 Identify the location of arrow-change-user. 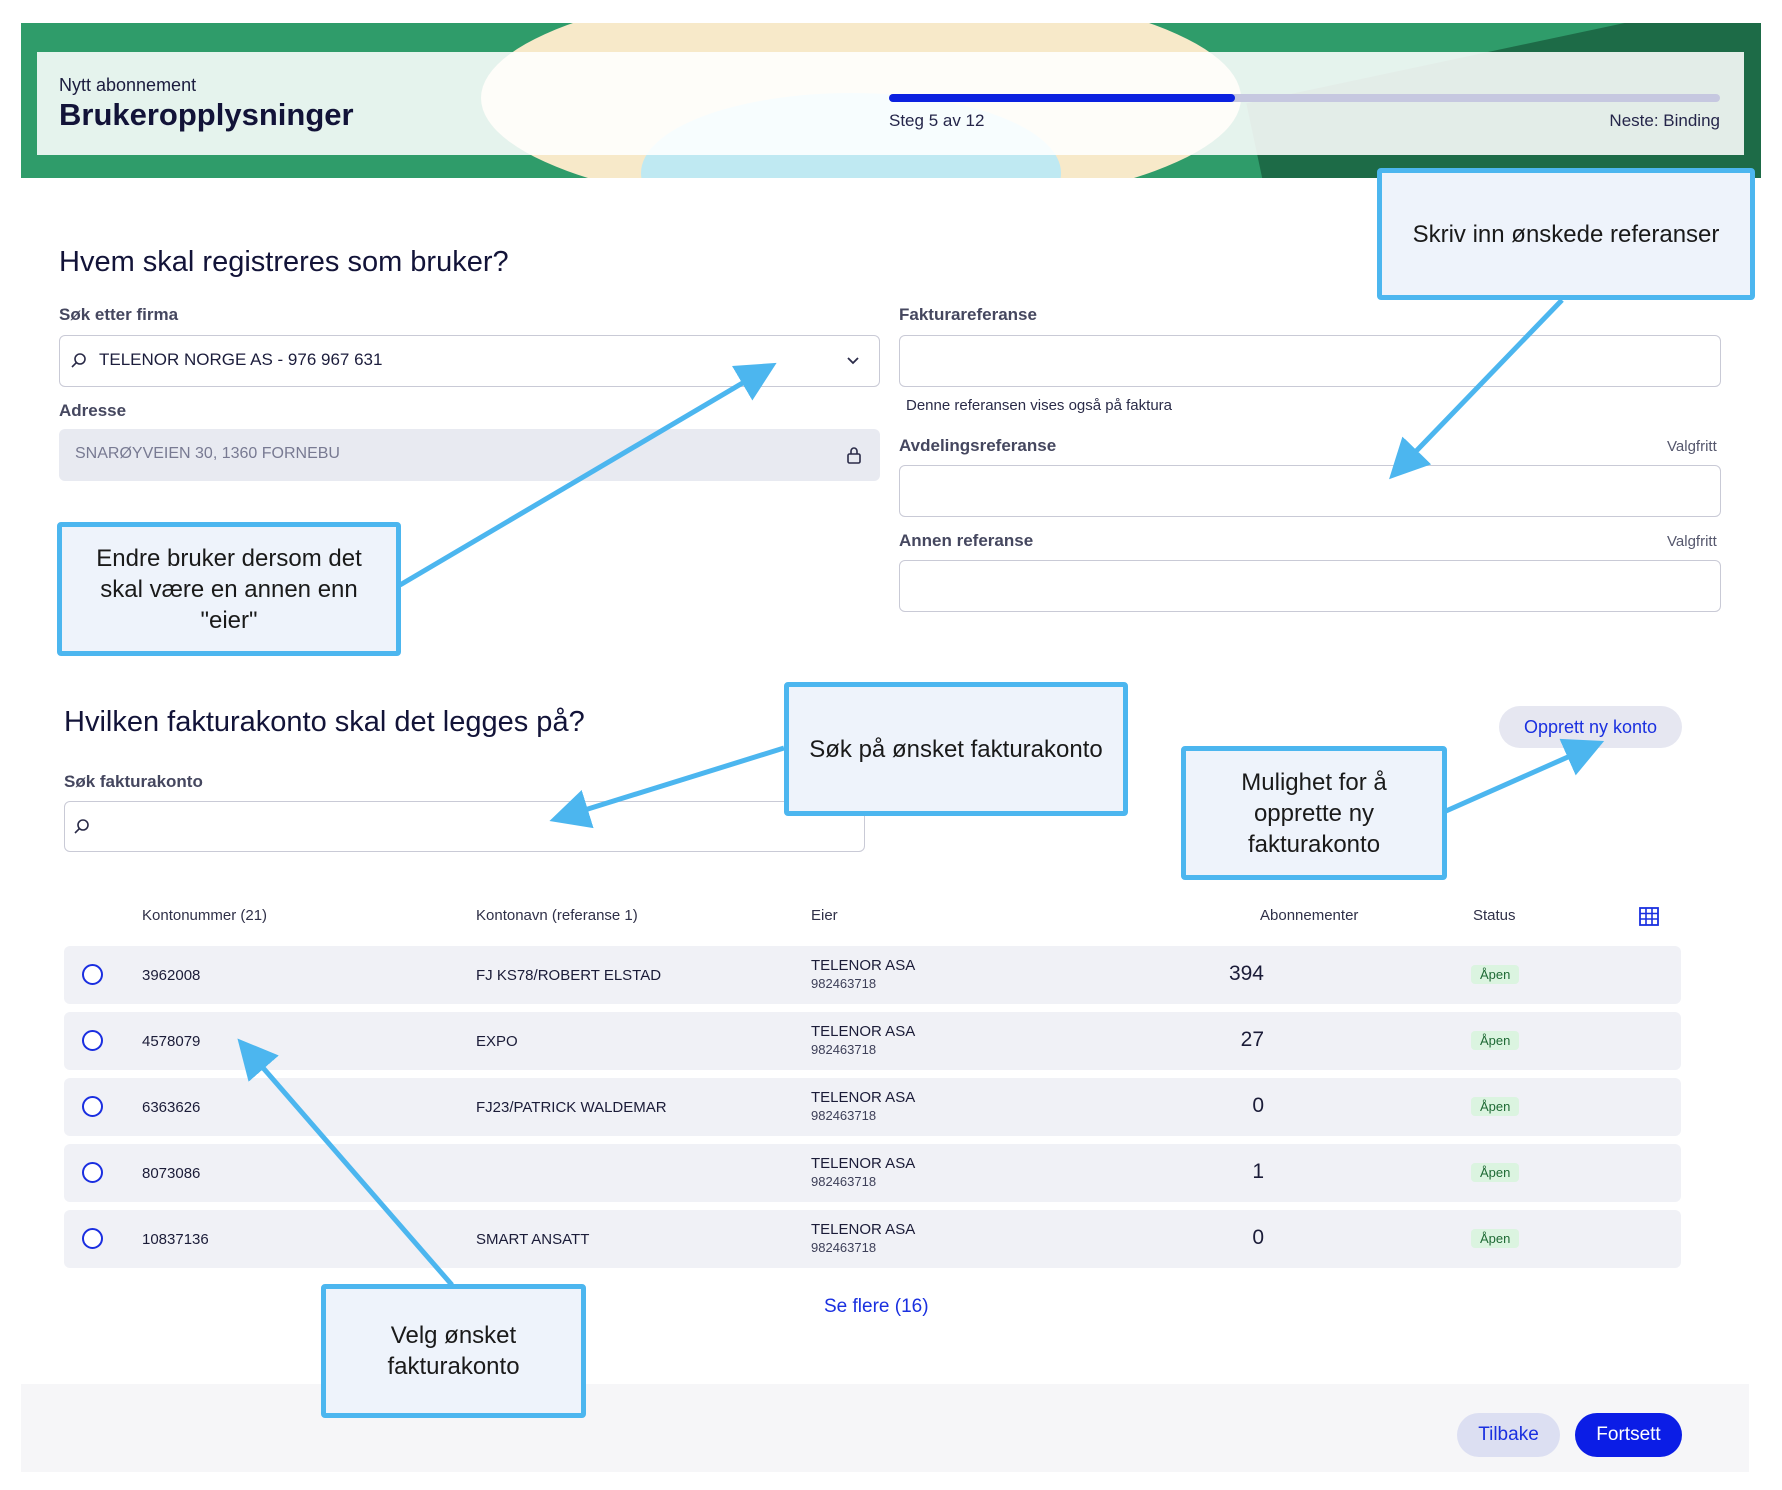
(587, 475).